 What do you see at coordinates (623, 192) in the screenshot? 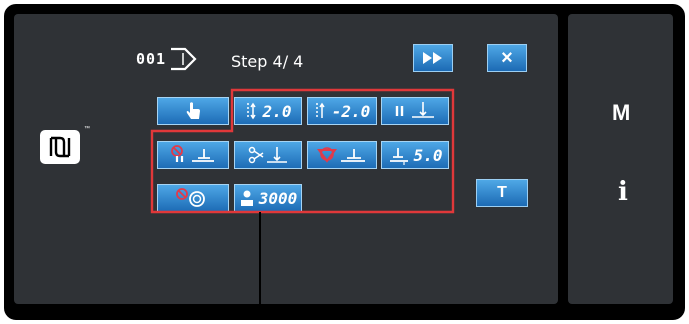
I see `info-button: i` at bounding box center [623, 192].